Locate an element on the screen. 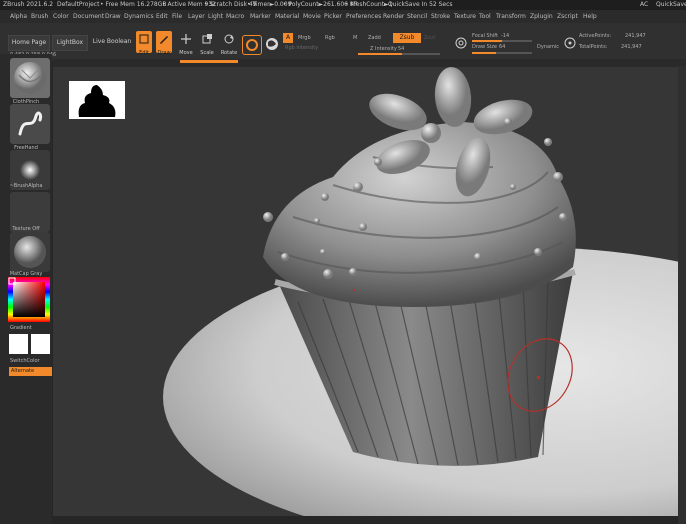 This screenshot has width=686, height=524. move-mode-button: Move is located at coordinates (186, 43).